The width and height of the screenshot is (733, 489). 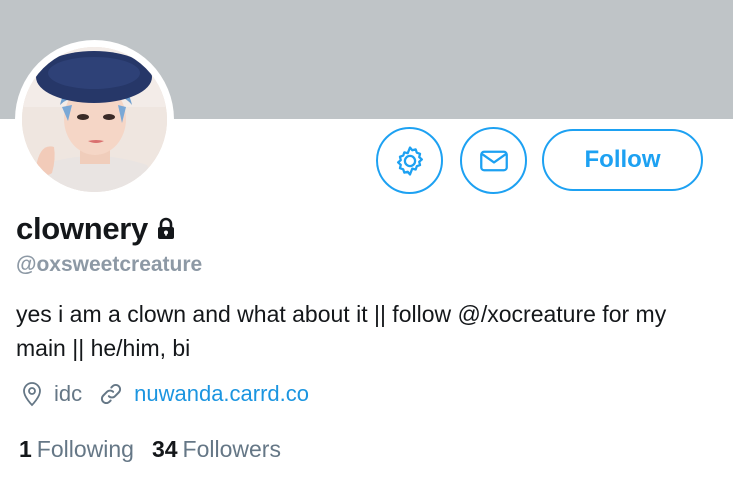 I want to click on following-stat: 1 Following, so click(x=76, y=449).